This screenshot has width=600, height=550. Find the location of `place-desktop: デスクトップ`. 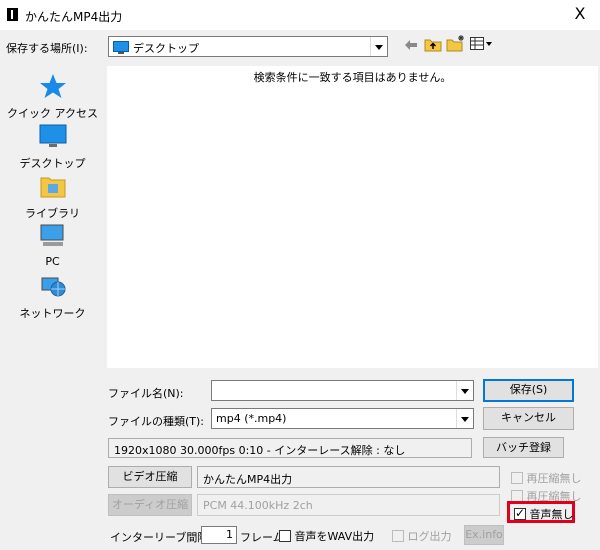

place-desktop: デスクトップ is located at coordinates (52, 146).